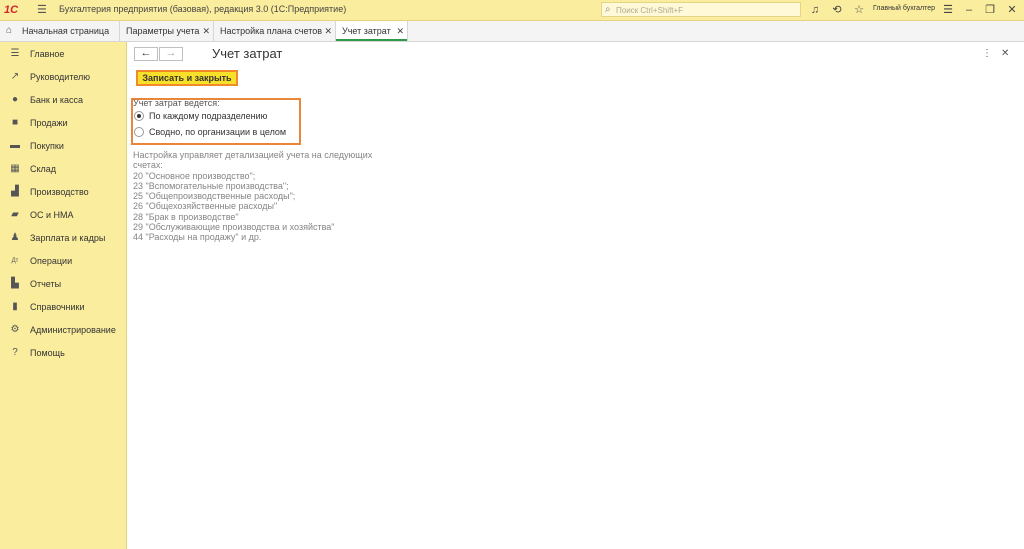  What do you see at coordinates (15, 53) in the screenshot?
I see `menu-icon: ☰` at bounding box center [15, 53].